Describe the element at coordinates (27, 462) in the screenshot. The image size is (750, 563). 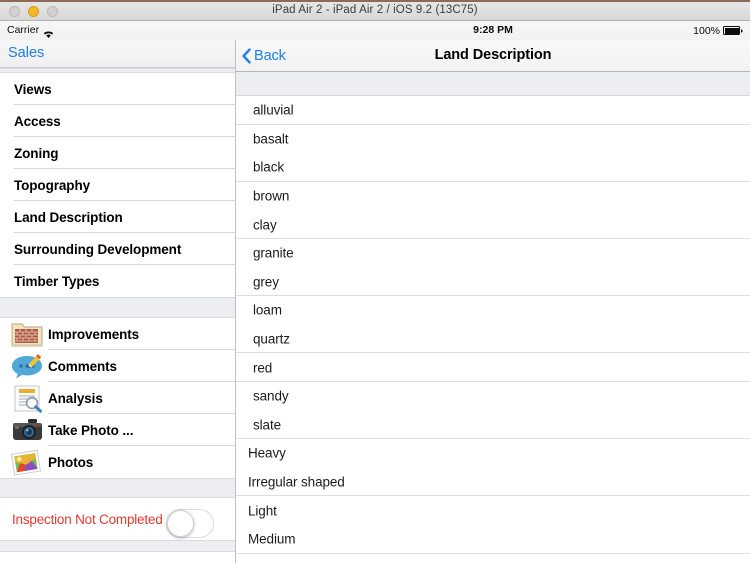
I see `photo-stack-icon` at that location.